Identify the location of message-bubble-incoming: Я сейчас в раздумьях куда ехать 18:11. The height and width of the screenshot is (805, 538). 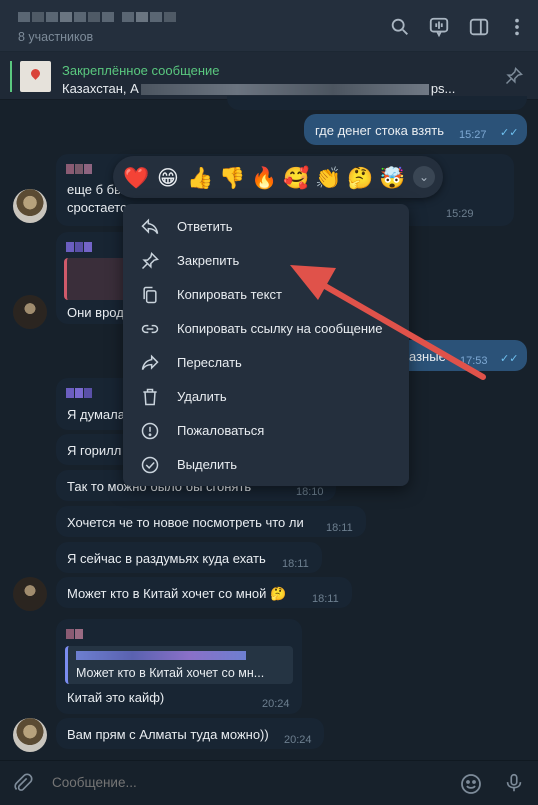
(189, 557).